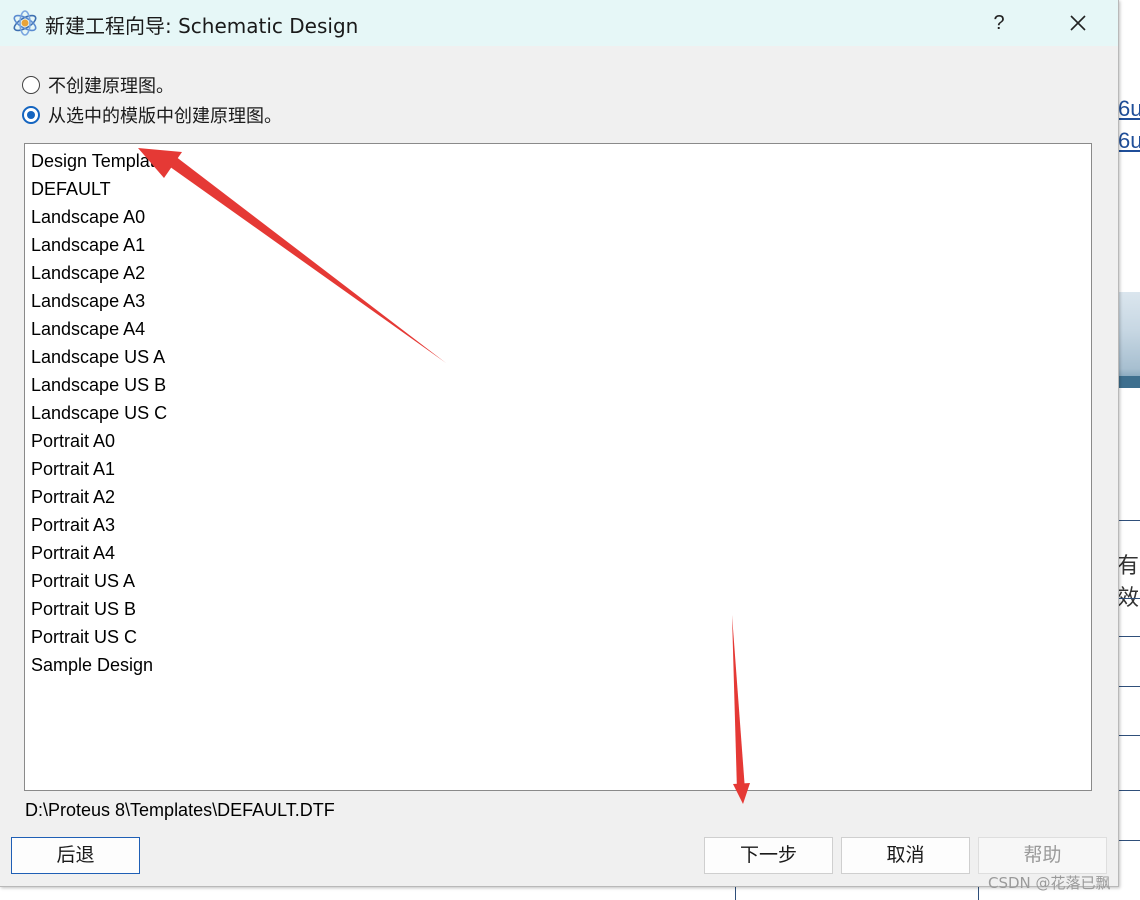 Image resolution: width=1140 pixels, height=900 pixels. I want to click on radio-from-template: 从选中的模版中创建原理图。, so click(152, 115).